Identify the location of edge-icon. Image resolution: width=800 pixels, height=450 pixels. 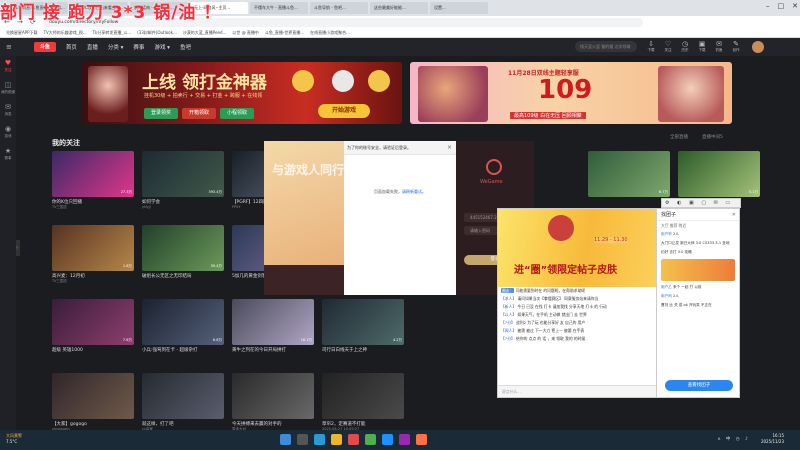
(319, 439).